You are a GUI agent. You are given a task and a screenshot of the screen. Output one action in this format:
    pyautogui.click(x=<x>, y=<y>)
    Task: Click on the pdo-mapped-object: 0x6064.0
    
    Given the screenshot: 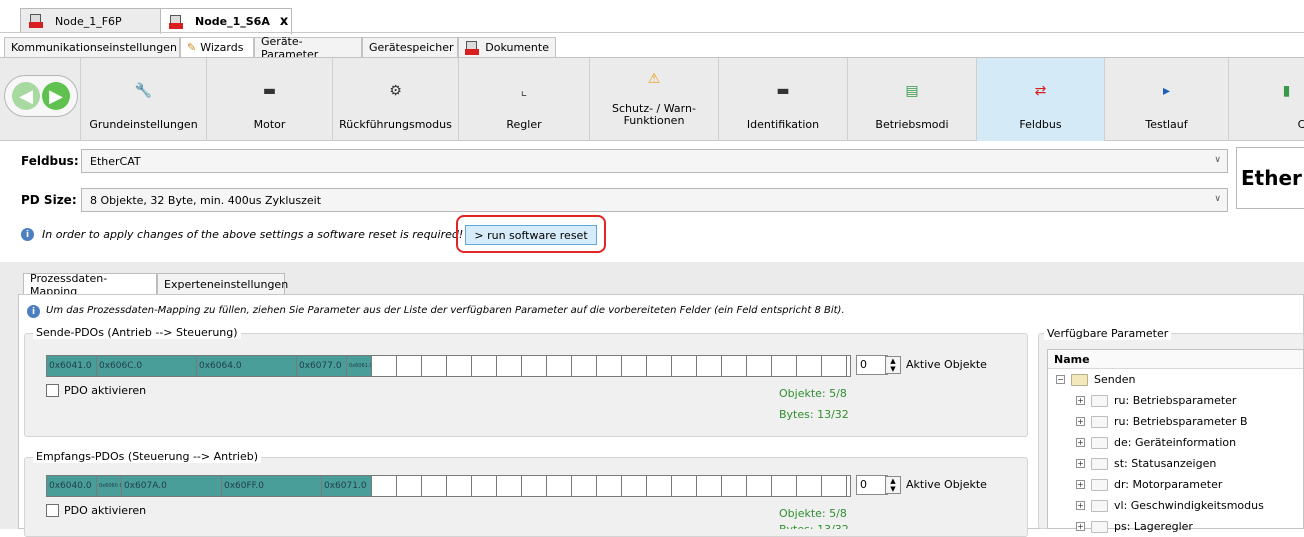 What is the action you would take?
    pyautogui.click(x=247, y=366)
    